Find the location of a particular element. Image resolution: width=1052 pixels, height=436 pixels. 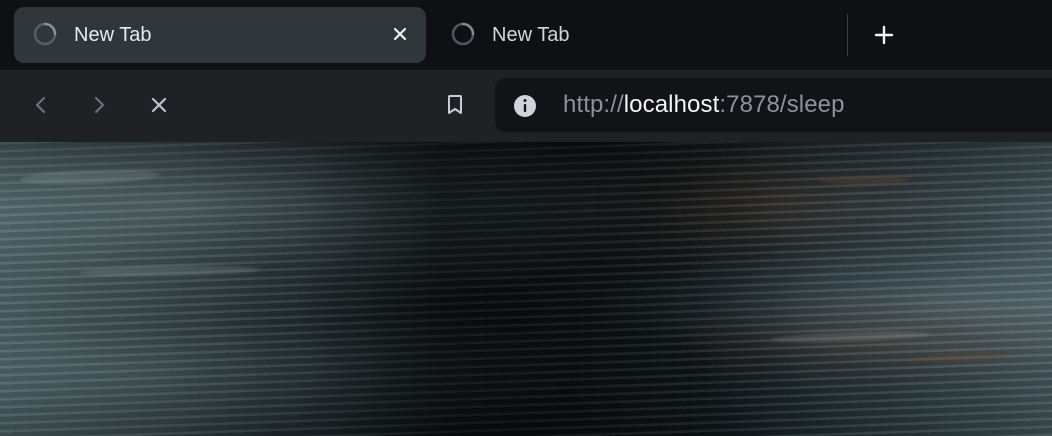

tab-new-tab-active: New Tab is located at coordinates (220, 35).